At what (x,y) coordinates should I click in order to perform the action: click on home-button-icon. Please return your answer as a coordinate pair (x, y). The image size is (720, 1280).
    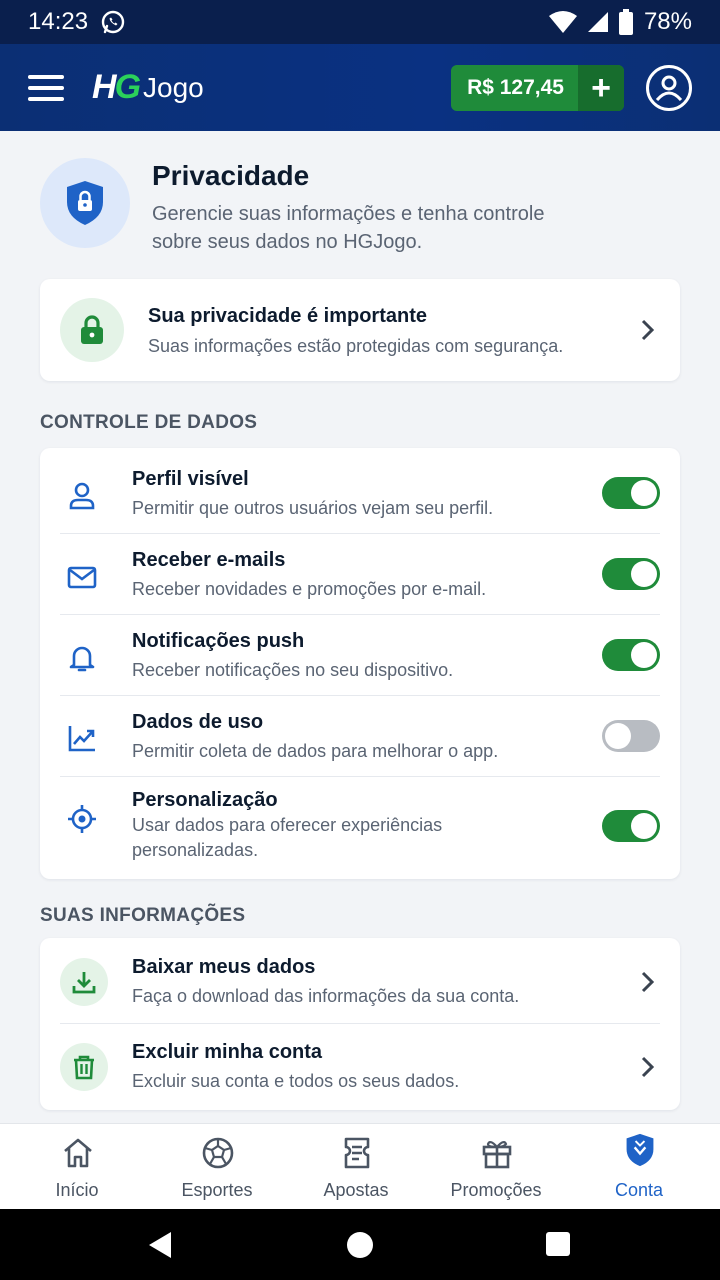
    Looking at the image, I should click on (360, 1245).